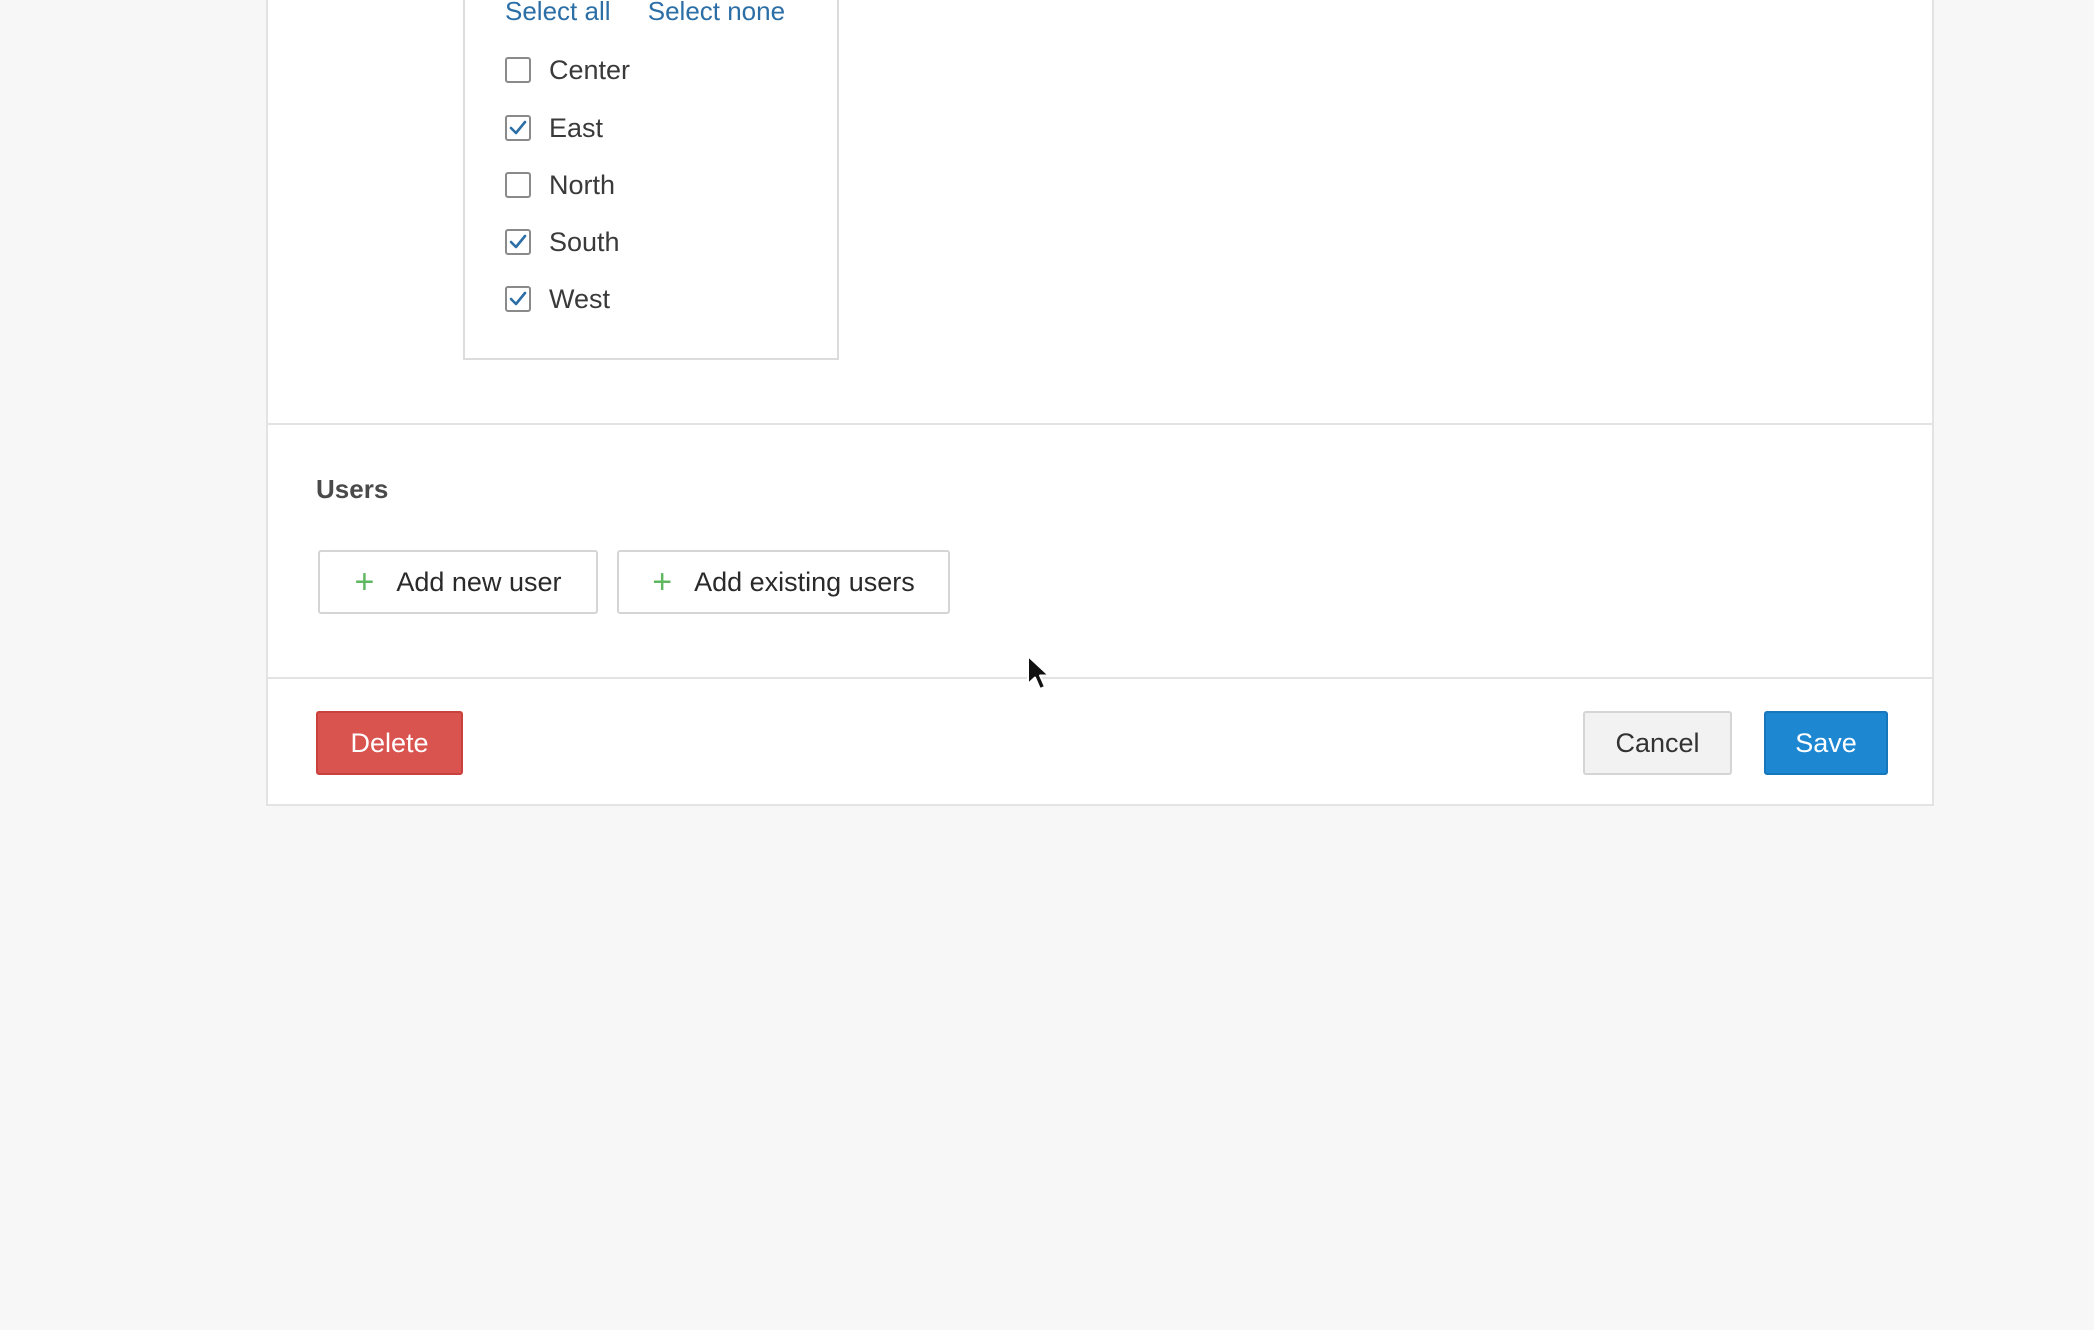 This screenshot has height=1330, width=2094. I want to click on save-button: Save, so click(1826, 743).